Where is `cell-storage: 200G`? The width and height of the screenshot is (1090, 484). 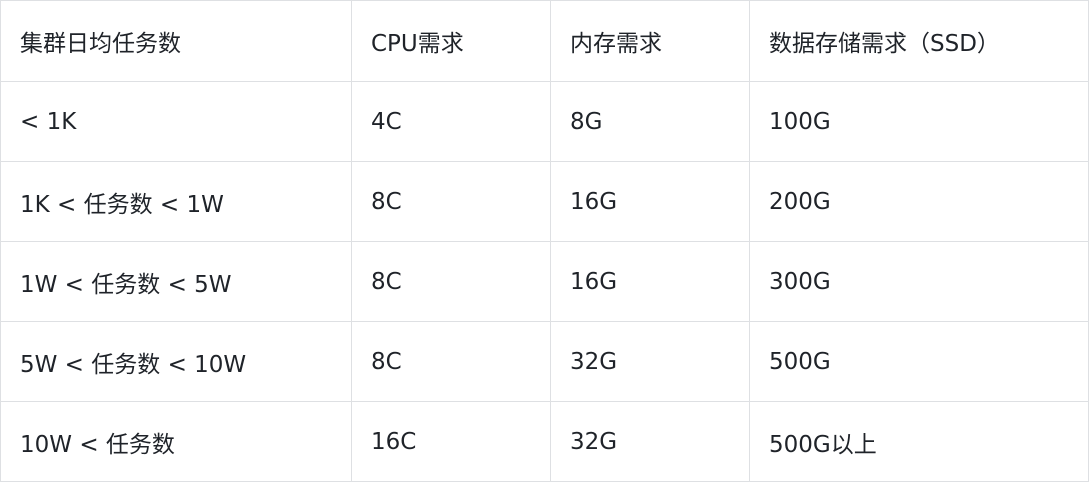 cell-storage: 200G is located at coordinates (919, 201).